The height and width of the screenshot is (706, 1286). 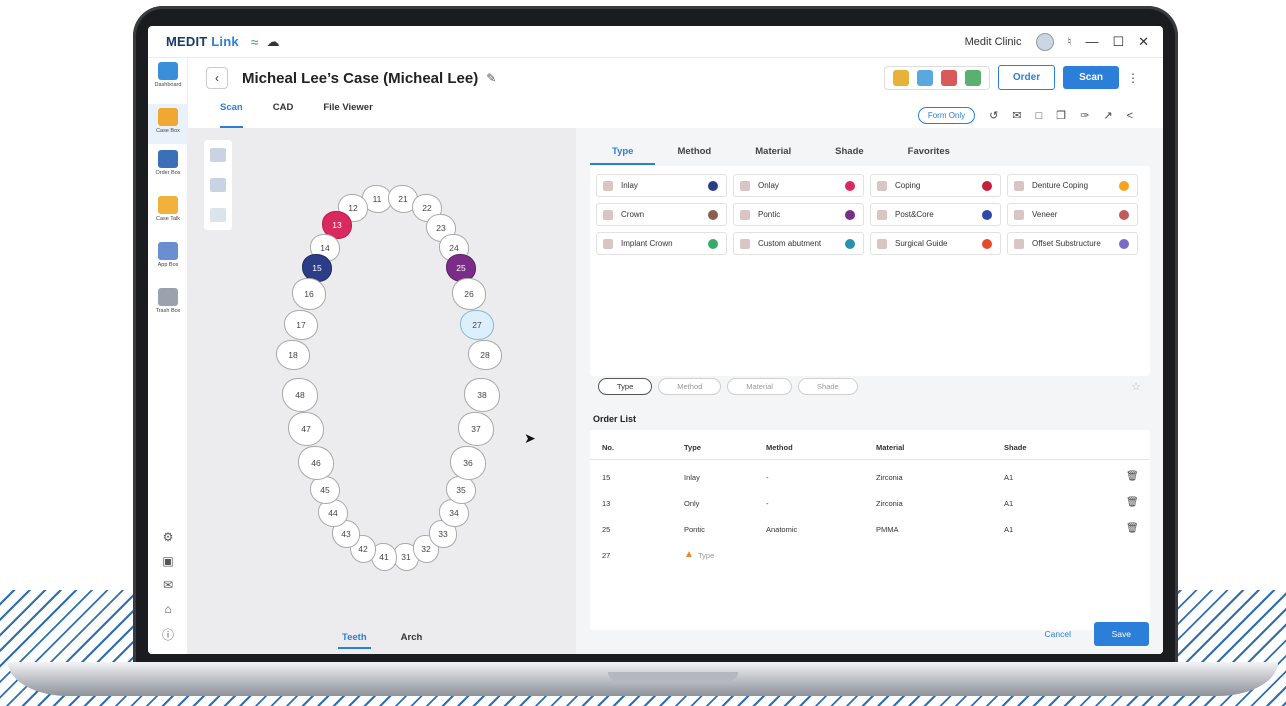 I want to click on scan-button: Scan, so click(x=1091, y=77).